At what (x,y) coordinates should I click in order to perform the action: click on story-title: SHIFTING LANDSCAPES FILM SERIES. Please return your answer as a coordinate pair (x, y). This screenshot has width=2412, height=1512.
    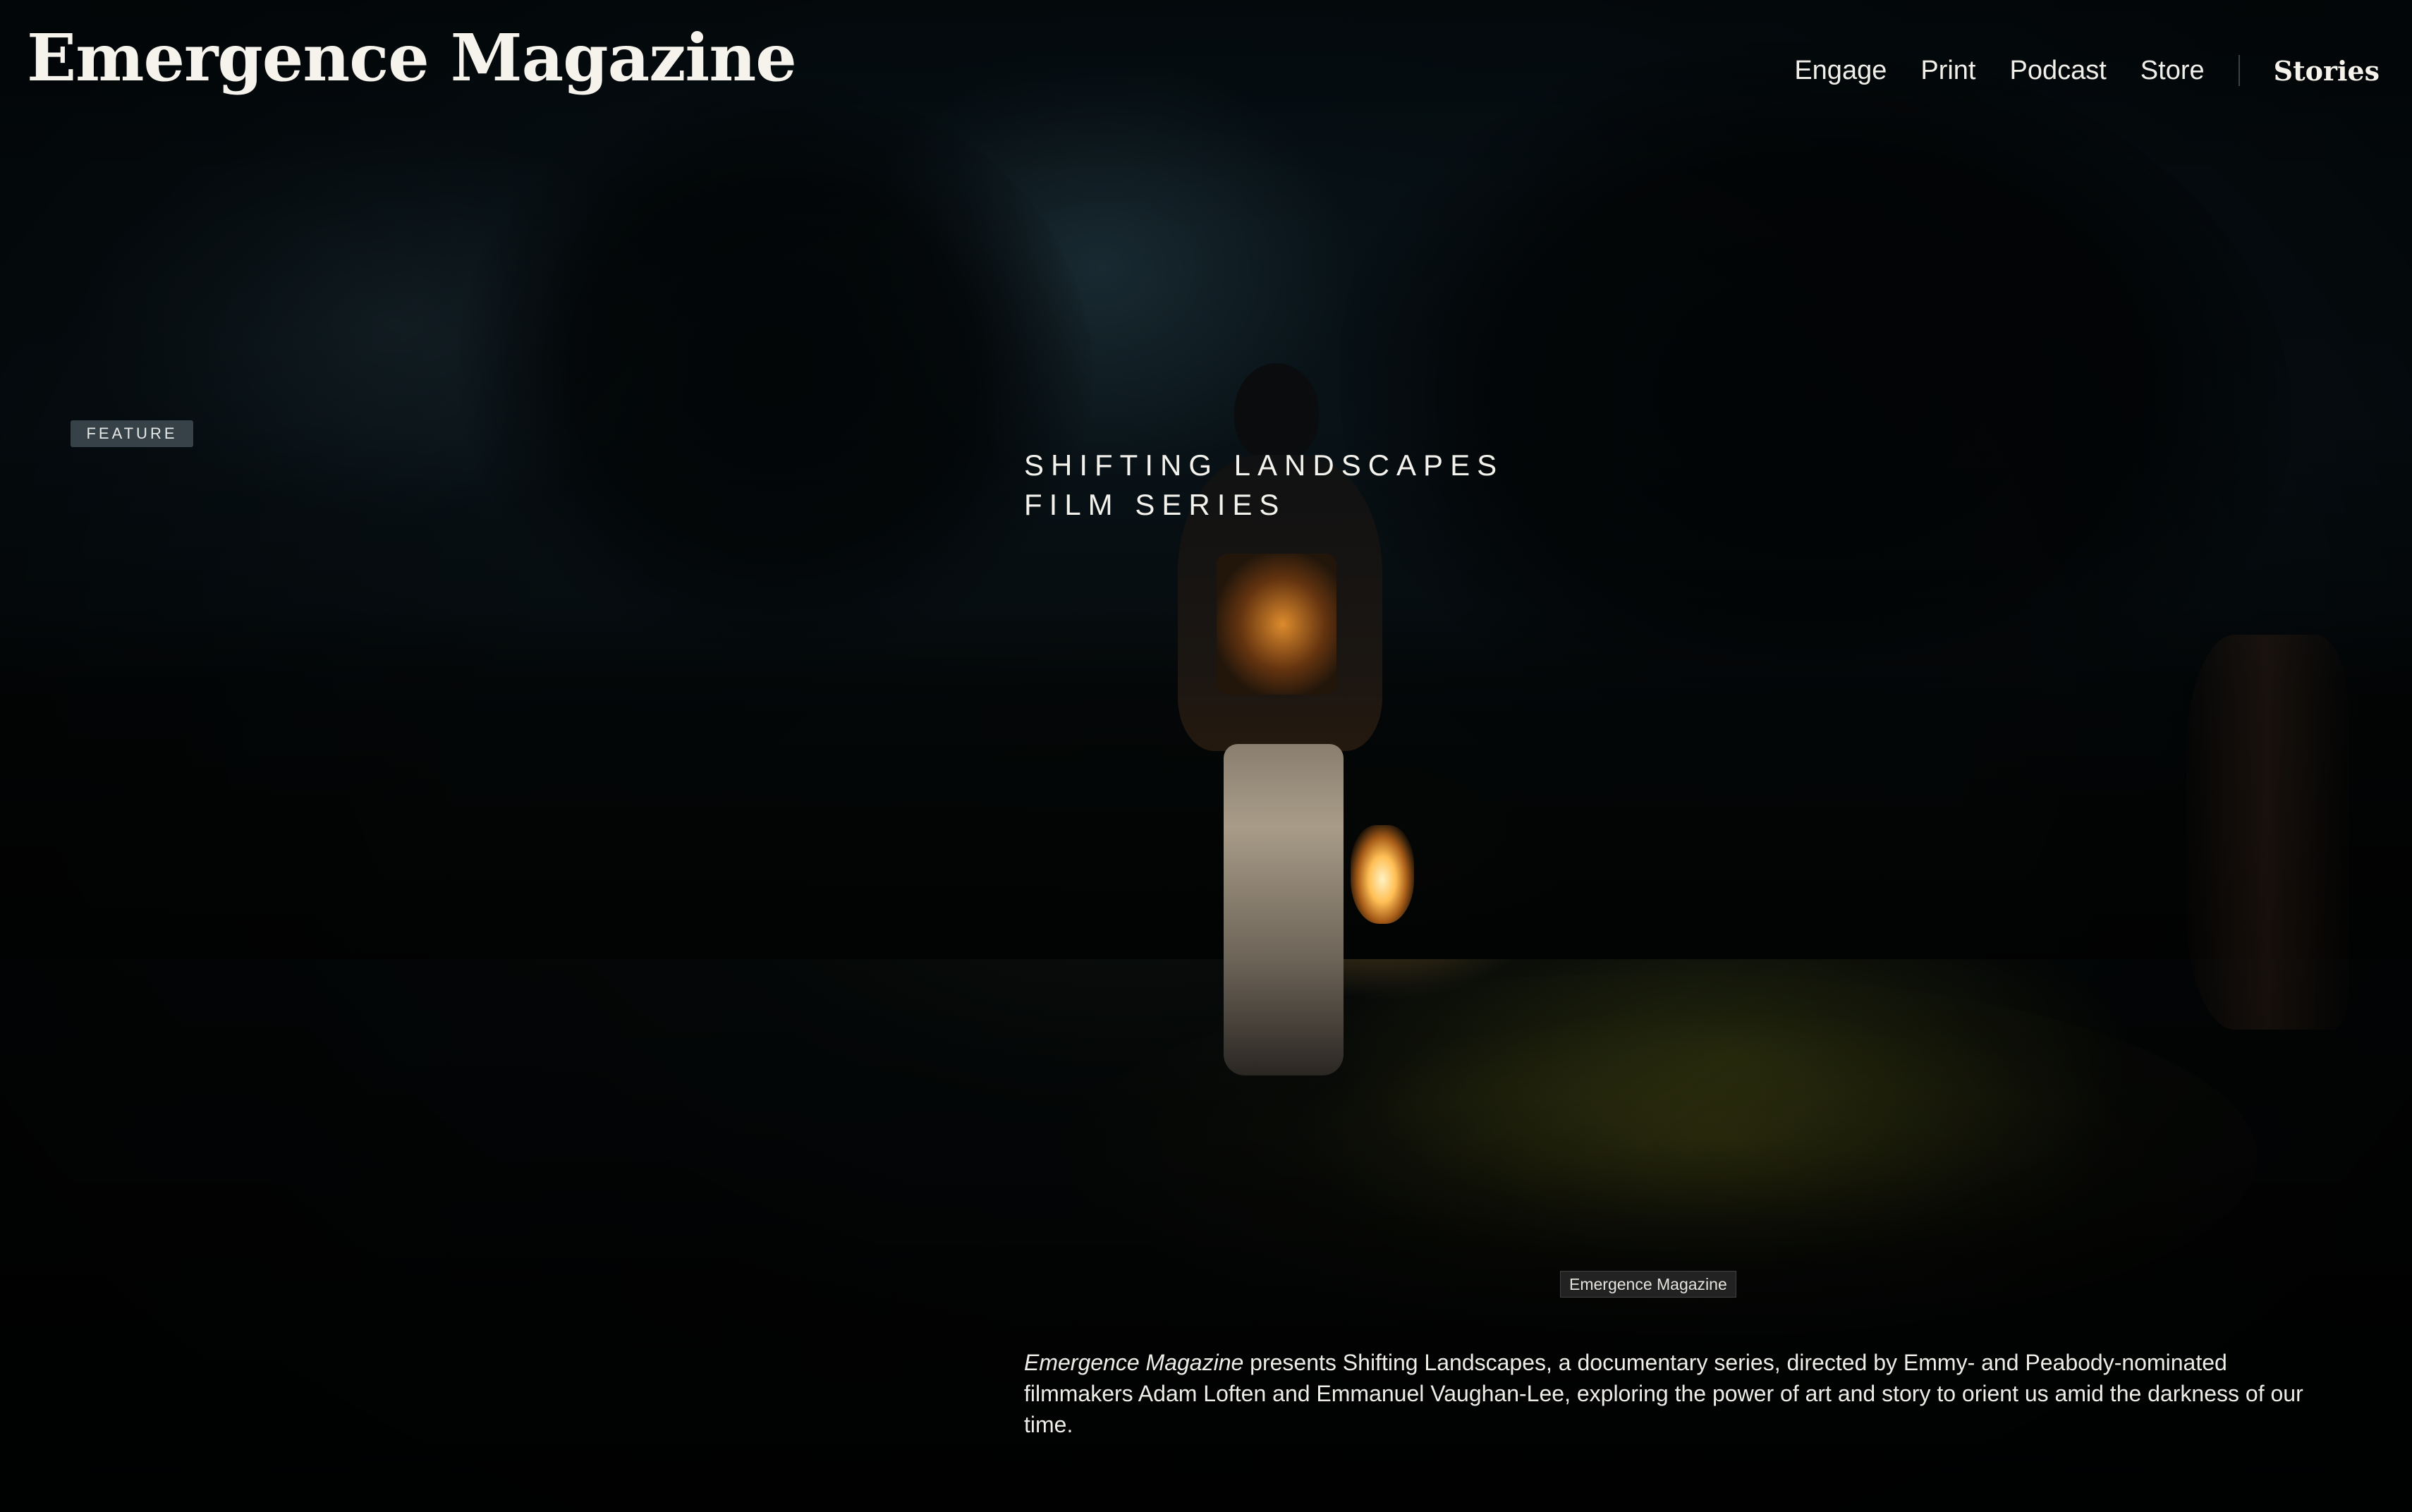
    Looking at the image, I should click on (1341, 485).